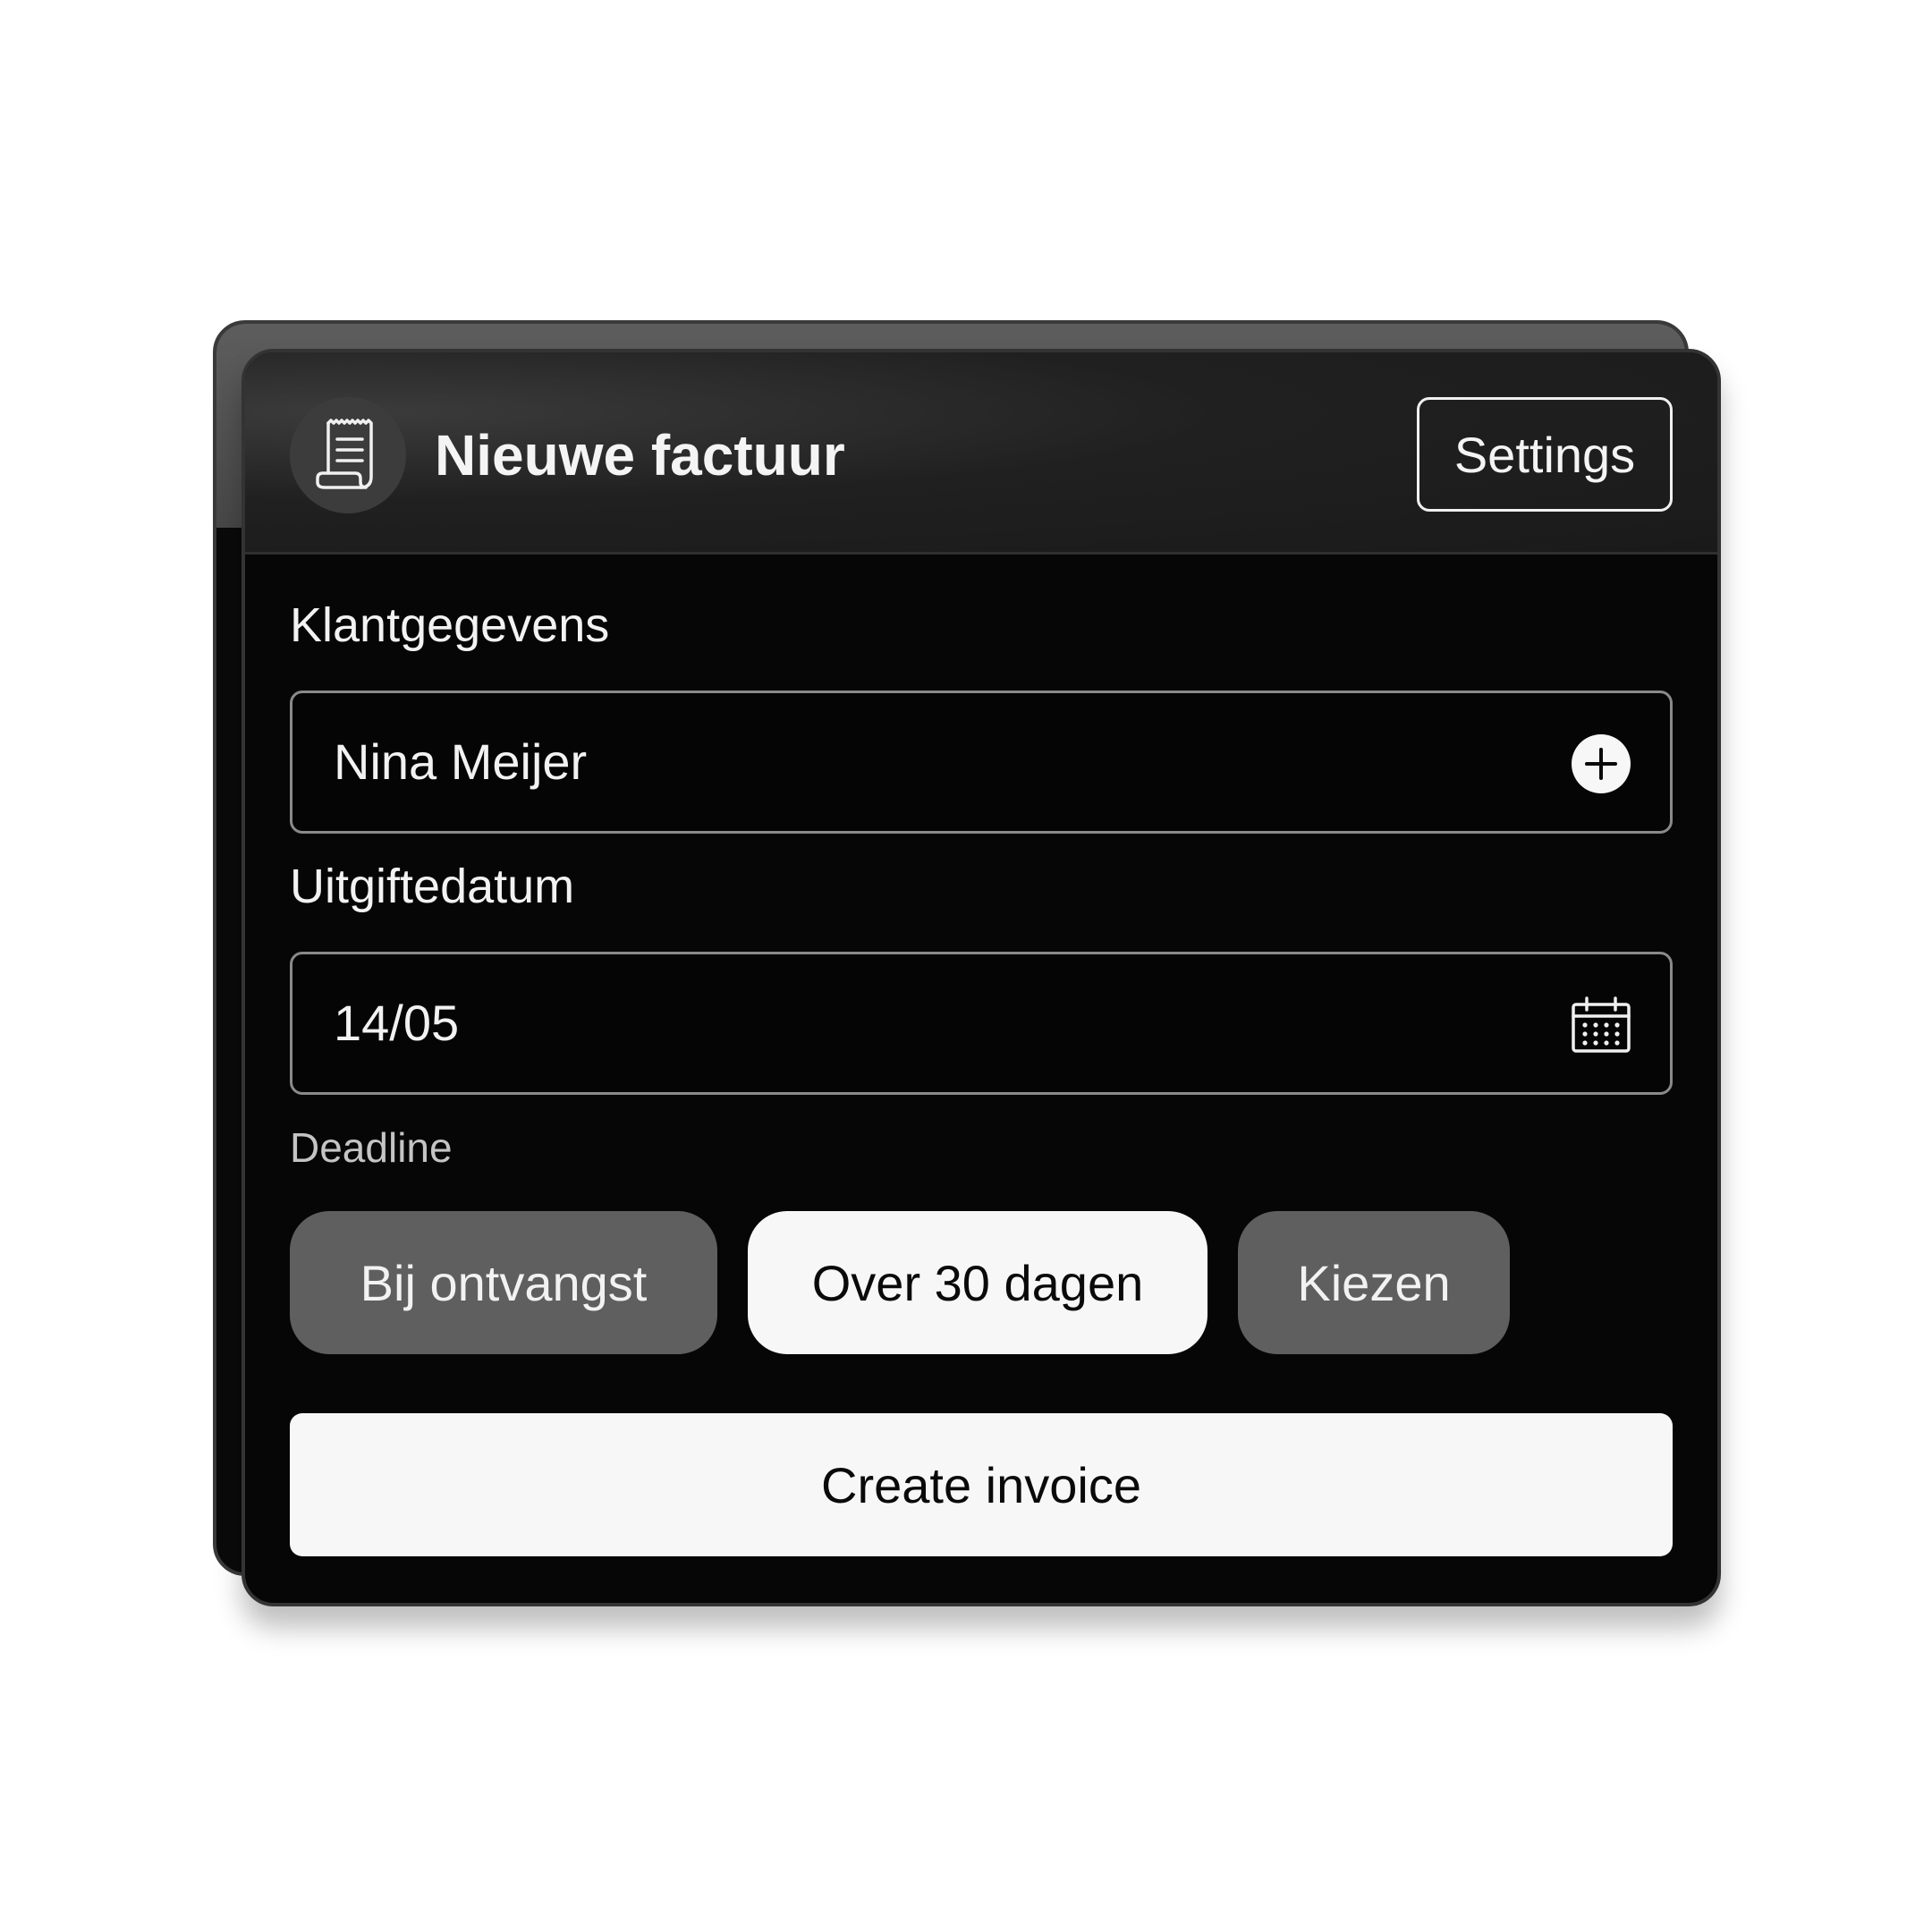  What do you see at coordinates (432, 886) in the screenshot?
I see `issue-date-label: Uitgiftedatum` at bounding box center [432, 886].